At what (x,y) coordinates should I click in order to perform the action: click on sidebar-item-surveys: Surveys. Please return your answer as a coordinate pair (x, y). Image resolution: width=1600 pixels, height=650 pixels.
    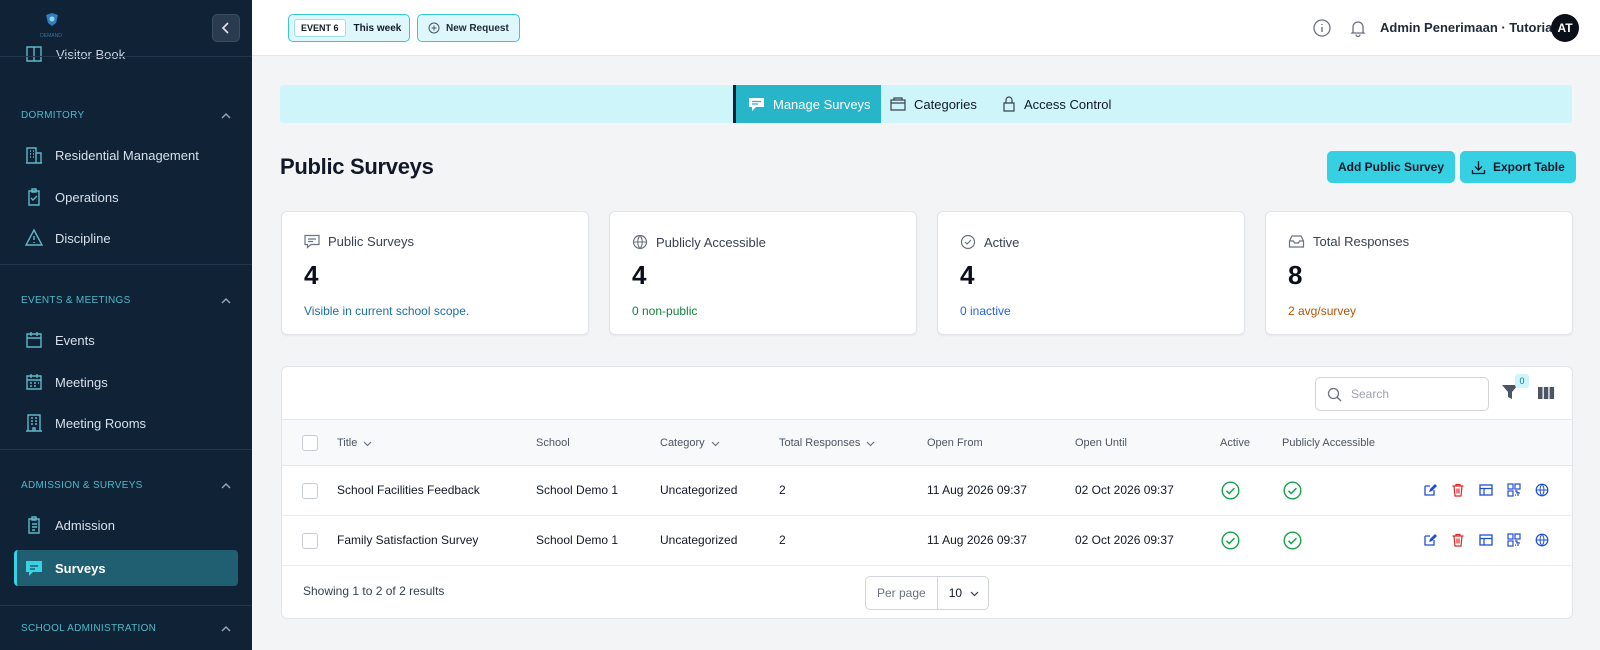
    Looking at the image, I should click on (126, 568).